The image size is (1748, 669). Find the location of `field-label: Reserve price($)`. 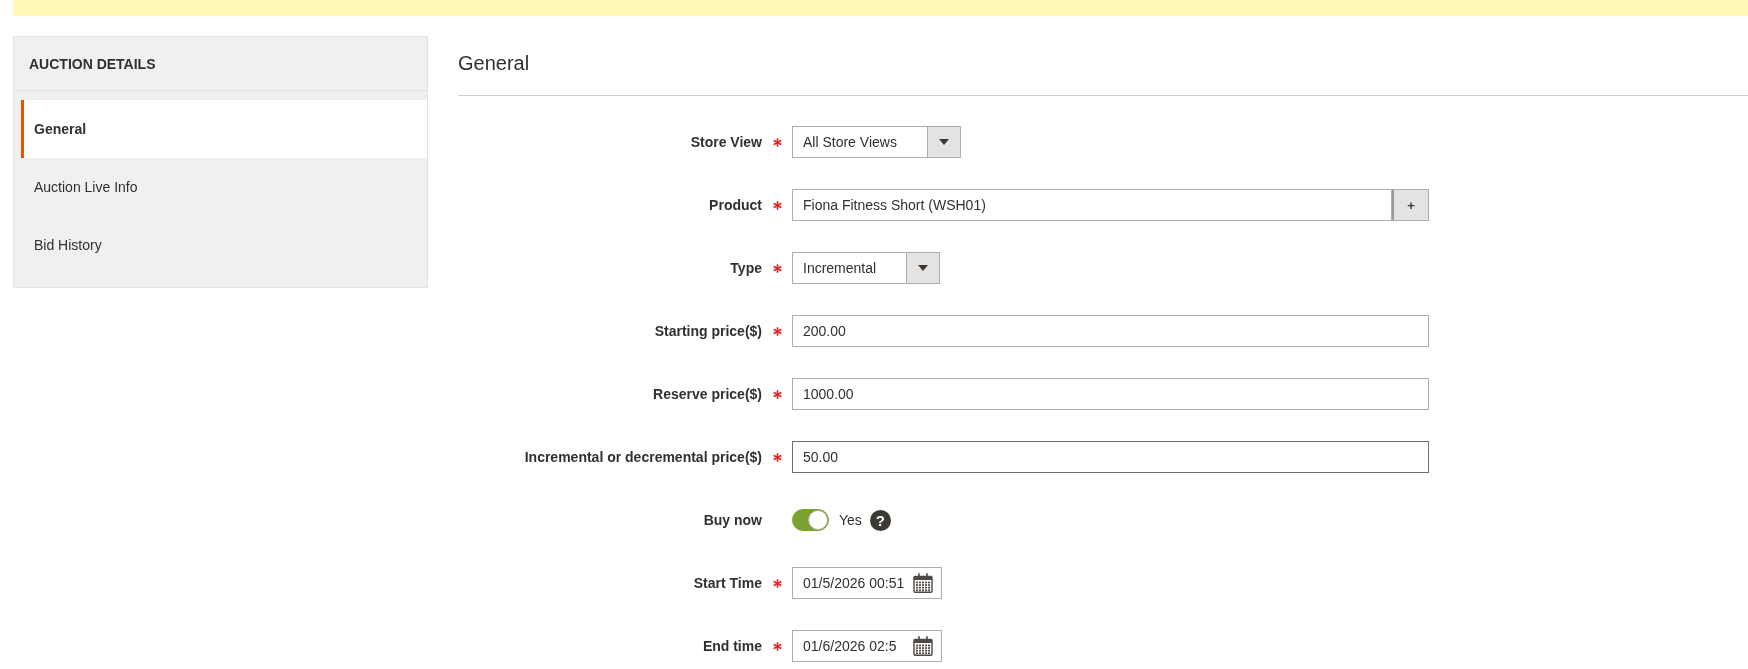

field-label: Reserve price($) is located at coordinates (707, 394).